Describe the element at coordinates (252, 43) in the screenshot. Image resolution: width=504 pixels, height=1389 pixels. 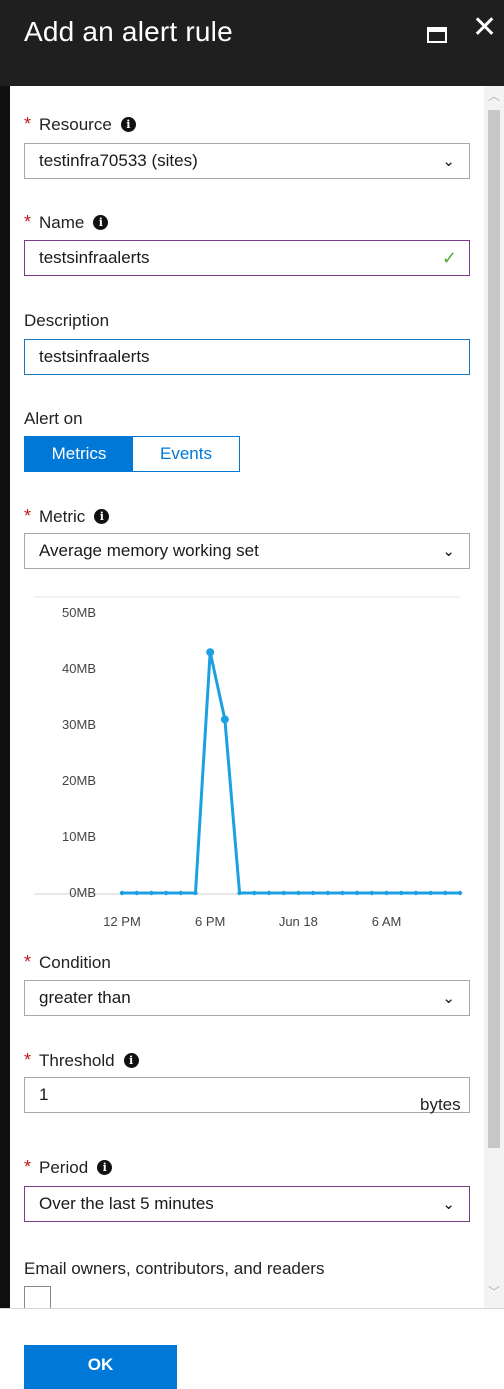
I see `blade-header: Add an alert rule ✕` at that location.